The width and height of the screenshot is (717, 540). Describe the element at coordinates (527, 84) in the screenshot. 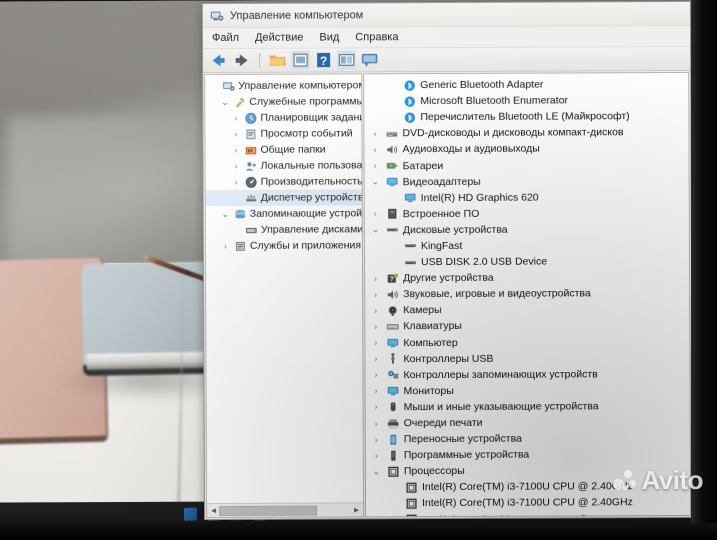

I see `device-list-item: Generic Bluetooth Adapter` at that location.